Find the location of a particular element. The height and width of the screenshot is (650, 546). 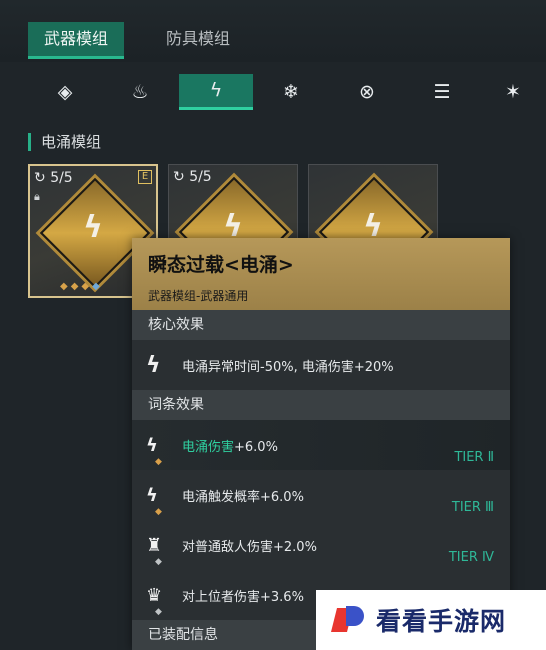

element-tab-4: ❄ is located at coordinates (291, 92).